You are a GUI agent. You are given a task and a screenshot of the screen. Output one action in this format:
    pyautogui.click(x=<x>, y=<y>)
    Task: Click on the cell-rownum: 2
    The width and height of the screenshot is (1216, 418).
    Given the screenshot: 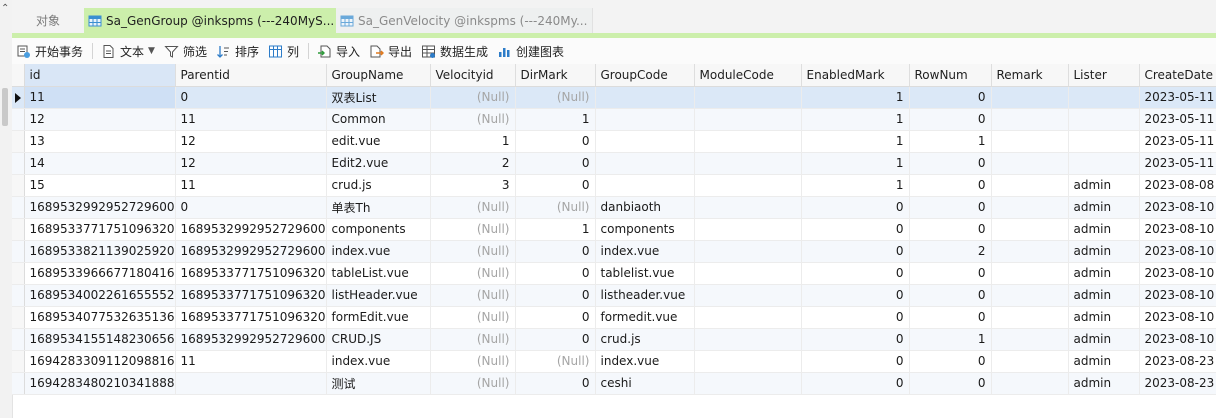 What is the action you would take?
    pyautogui.click(x=950, y=251)
    